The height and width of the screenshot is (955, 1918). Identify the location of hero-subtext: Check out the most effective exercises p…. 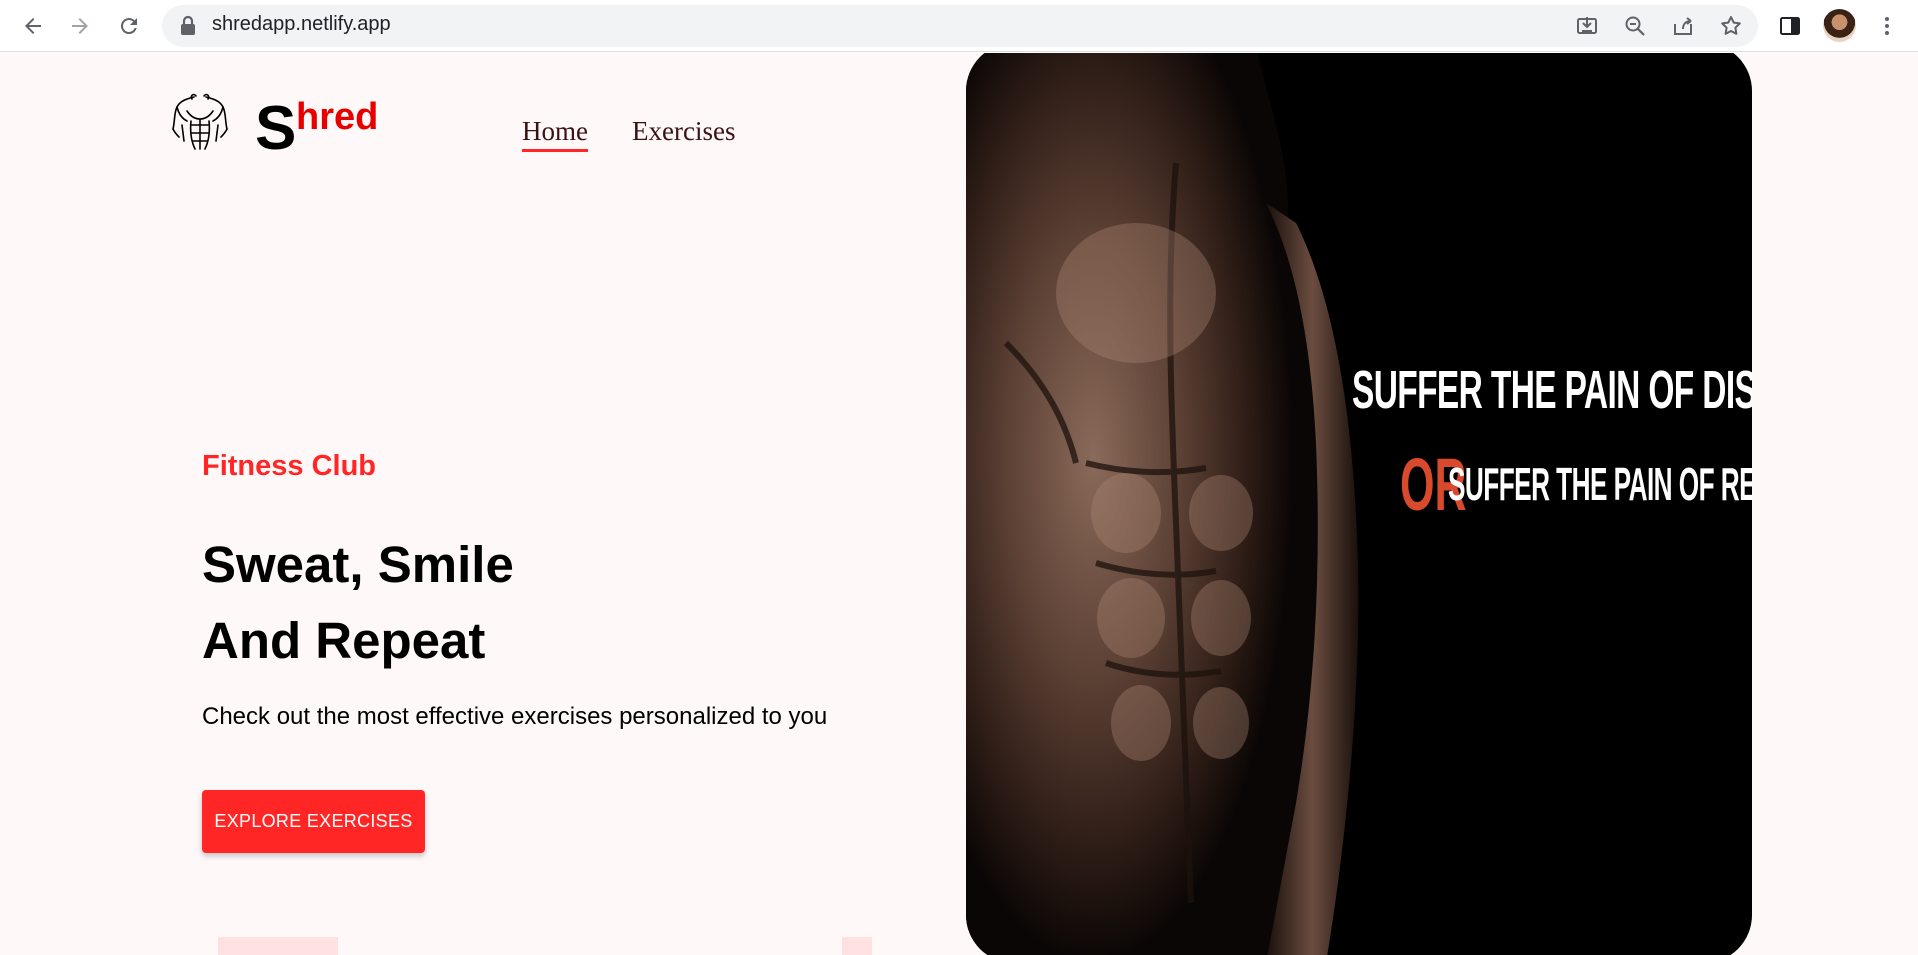
(515, 716).